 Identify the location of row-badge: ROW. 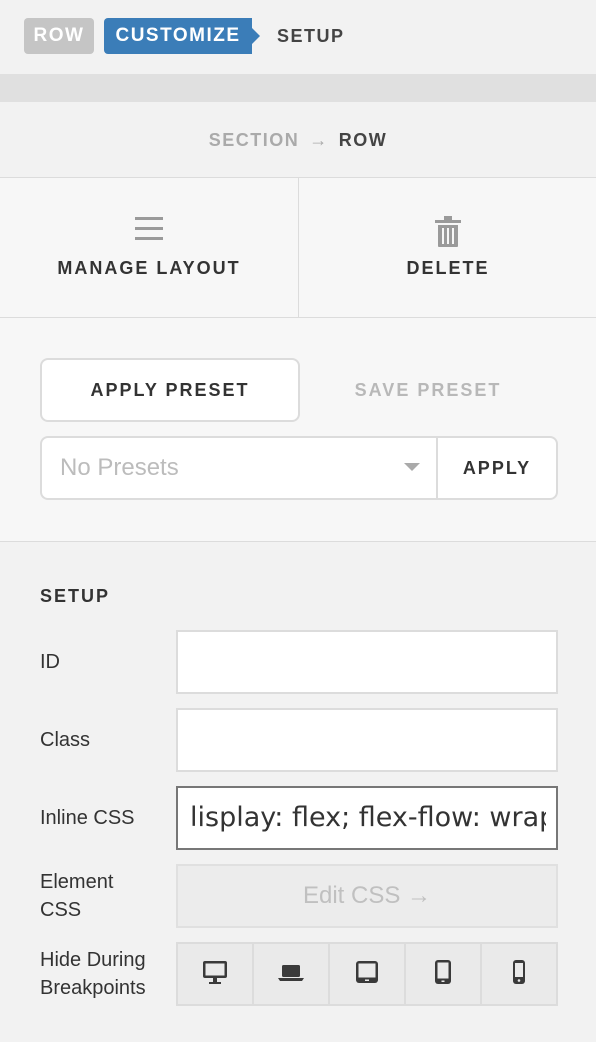
(59, 36).